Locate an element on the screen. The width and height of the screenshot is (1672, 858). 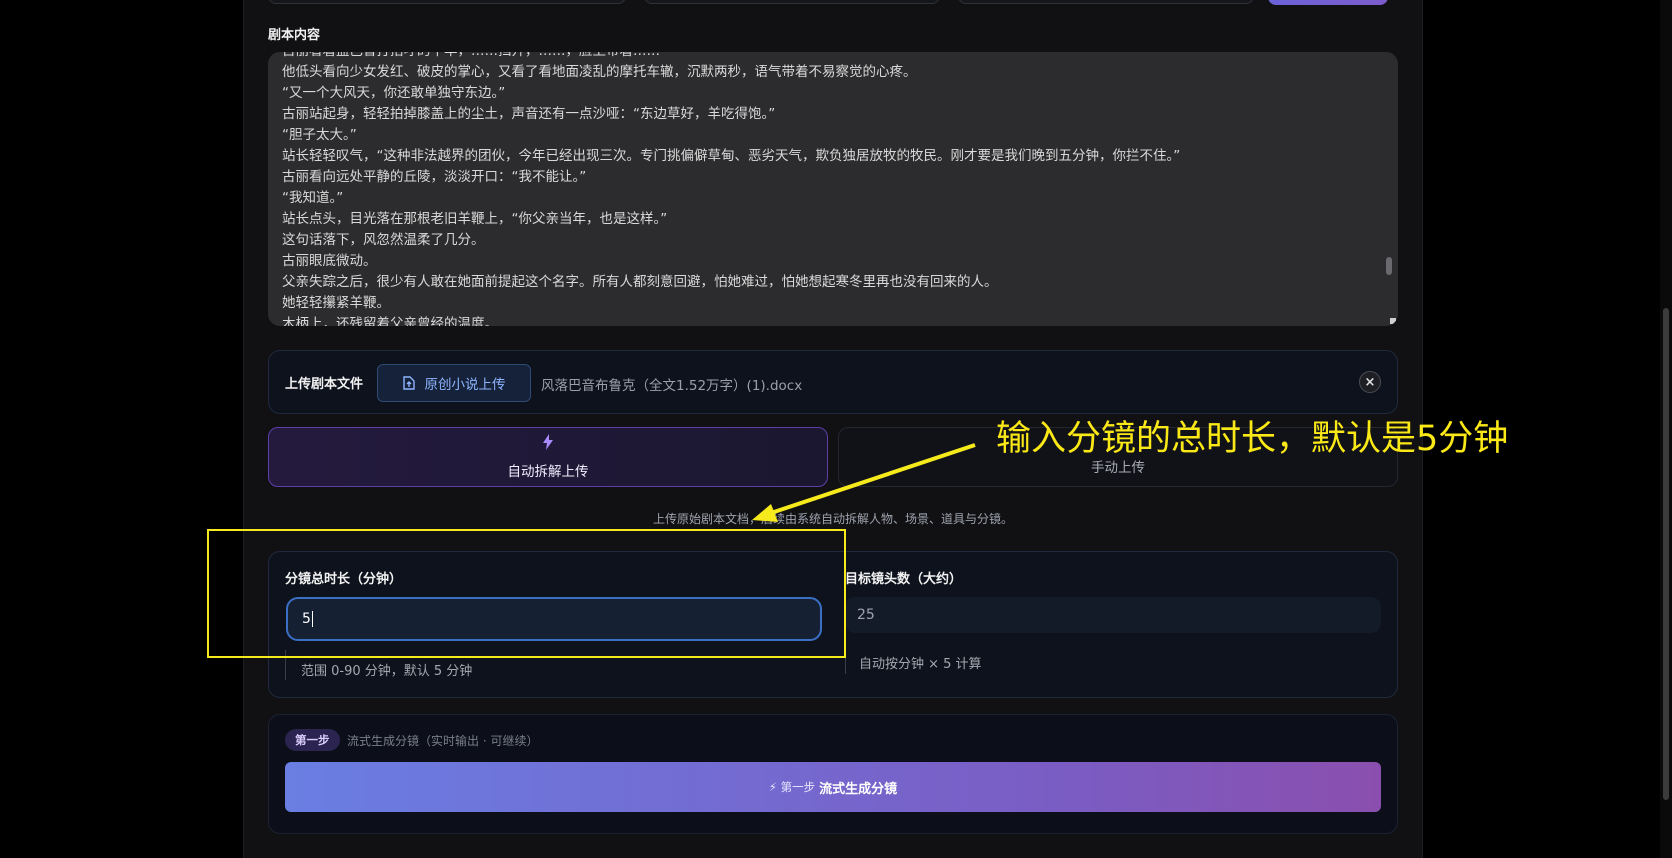
script-line: 古丽看向远处平静的丘陵，淡淡开口：“我不能让。” is located at coordinates (434, 177).